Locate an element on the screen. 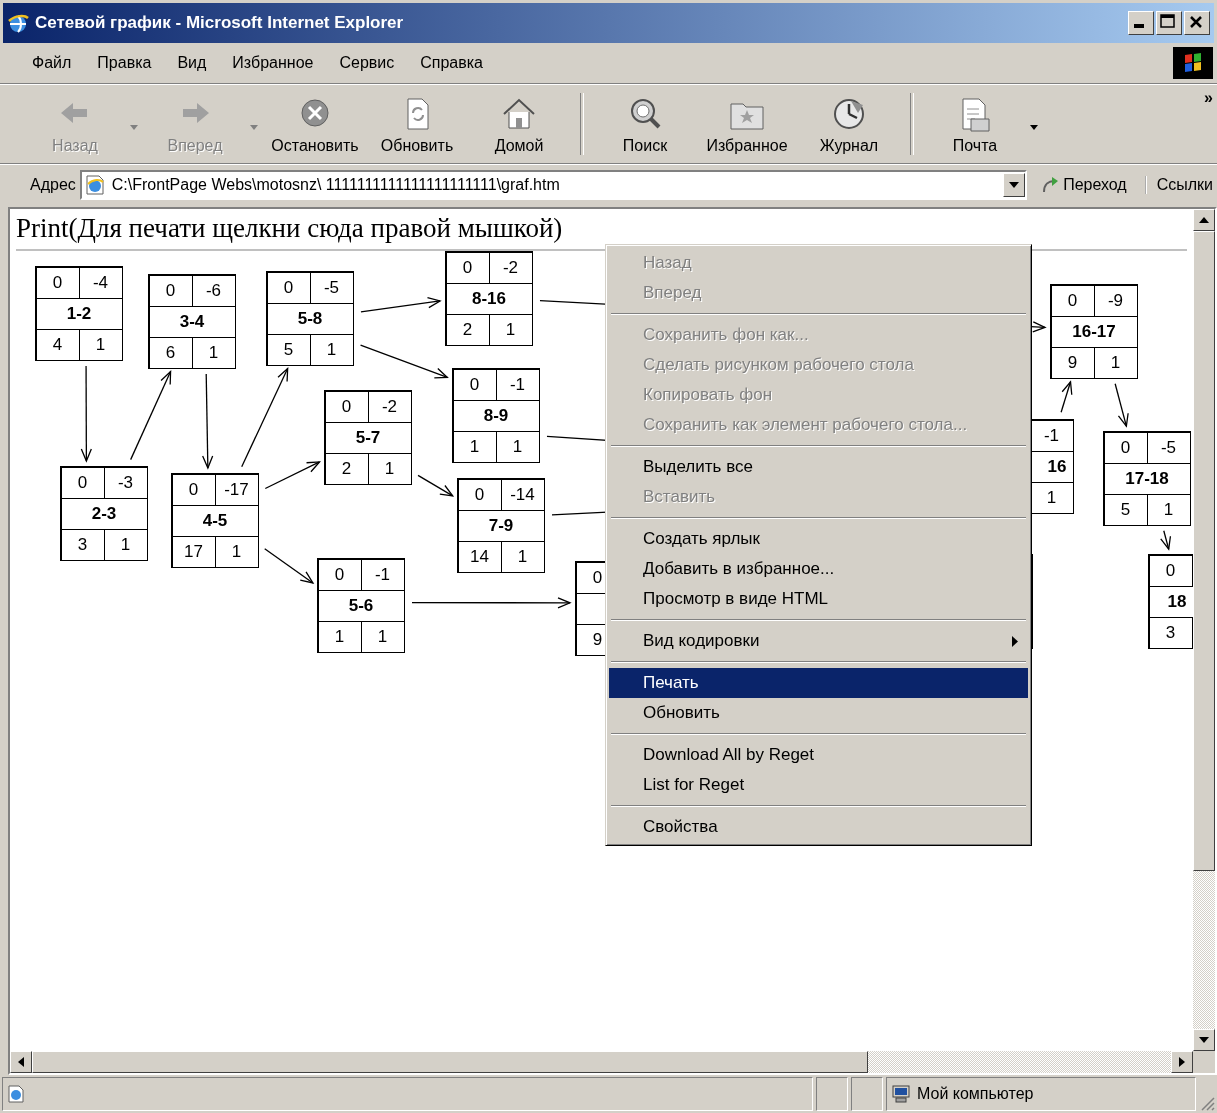  menu-item: Печать is located at coordinates (818, 683).